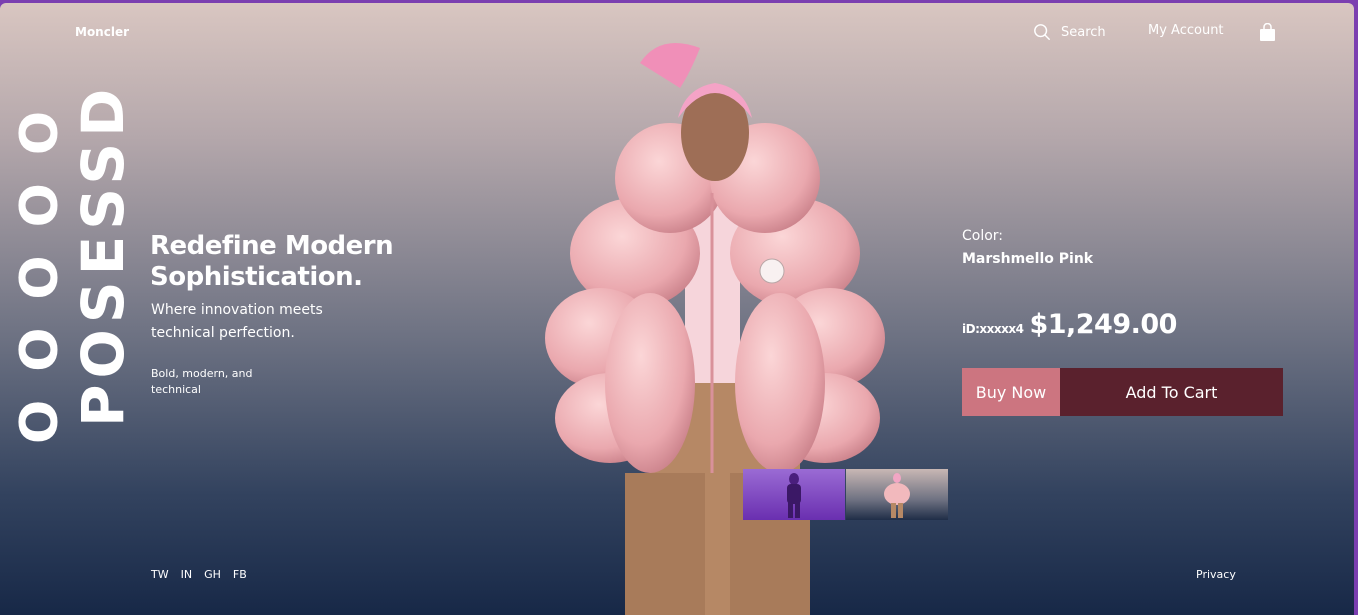  What do you see at coordinates (993, 329) in the screenshot?
I see `product-id: iD:xxxxx4` at bounding box center [993, 329].